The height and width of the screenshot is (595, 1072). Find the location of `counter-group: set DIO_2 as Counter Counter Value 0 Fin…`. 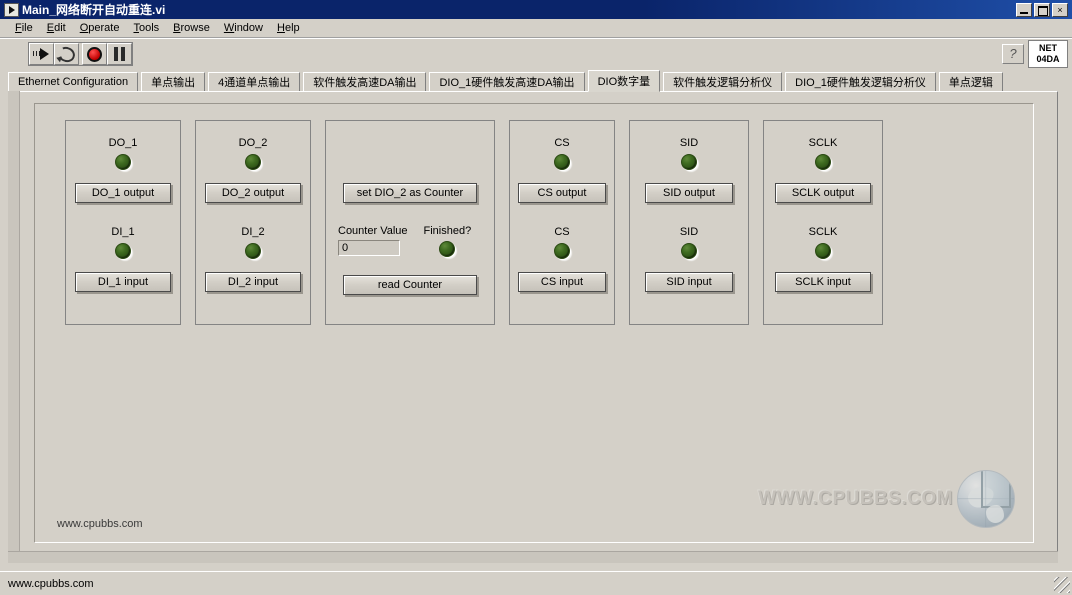

counter-group: set DIO_2 as Counter Counter Value 0 Fin… is located at coordinates (410, 222).